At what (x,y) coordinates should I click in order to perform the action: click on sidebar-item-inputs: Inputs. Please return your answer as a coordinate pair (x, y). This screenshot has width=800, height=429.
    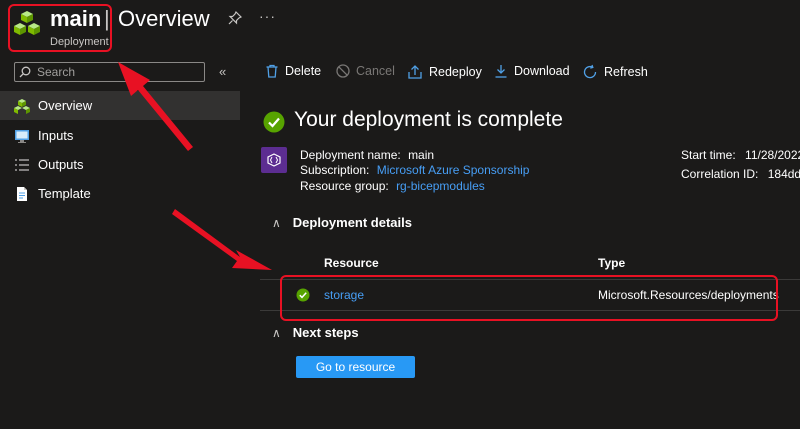
    Looking at the image, I should click on (120, 135).